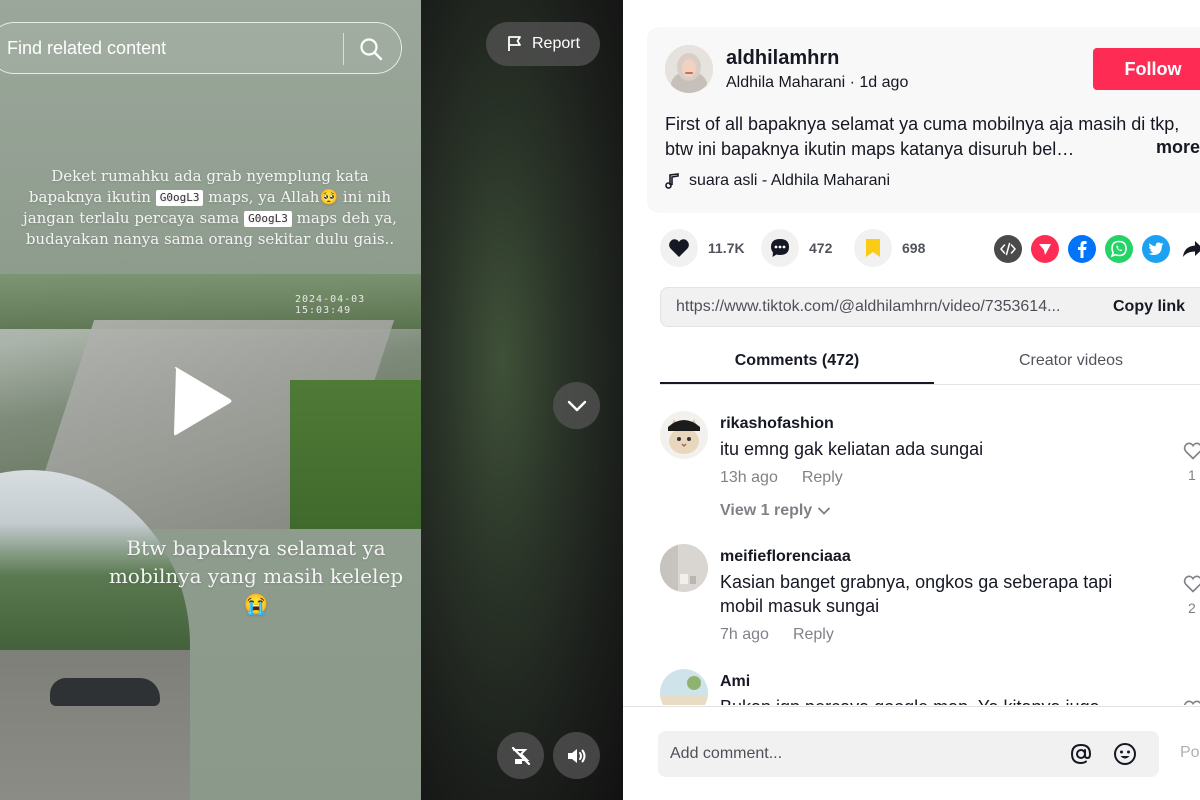 Image resolution: width=1200 pixels, height=800 pixels. Describe the element at coordinates (514, 43) in the screenshot. I see `flag-icon` at that location.